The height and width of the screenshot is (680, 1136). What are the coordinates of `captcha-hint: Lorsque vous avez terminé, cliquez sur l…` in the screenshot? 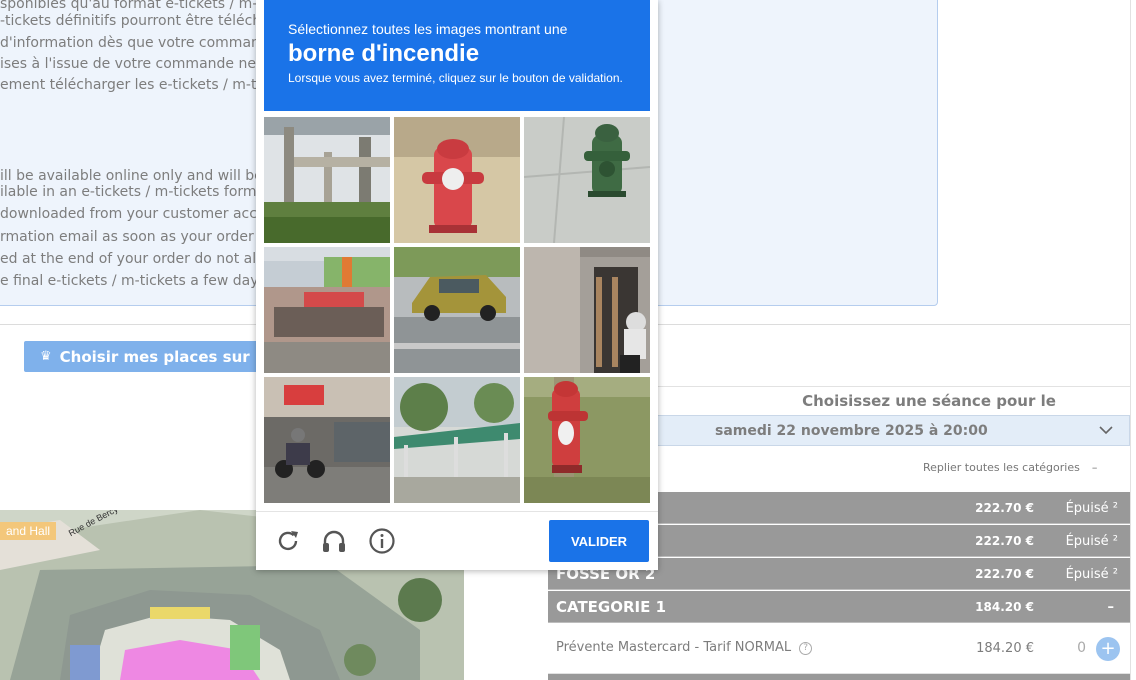 It's located at (455, 78).